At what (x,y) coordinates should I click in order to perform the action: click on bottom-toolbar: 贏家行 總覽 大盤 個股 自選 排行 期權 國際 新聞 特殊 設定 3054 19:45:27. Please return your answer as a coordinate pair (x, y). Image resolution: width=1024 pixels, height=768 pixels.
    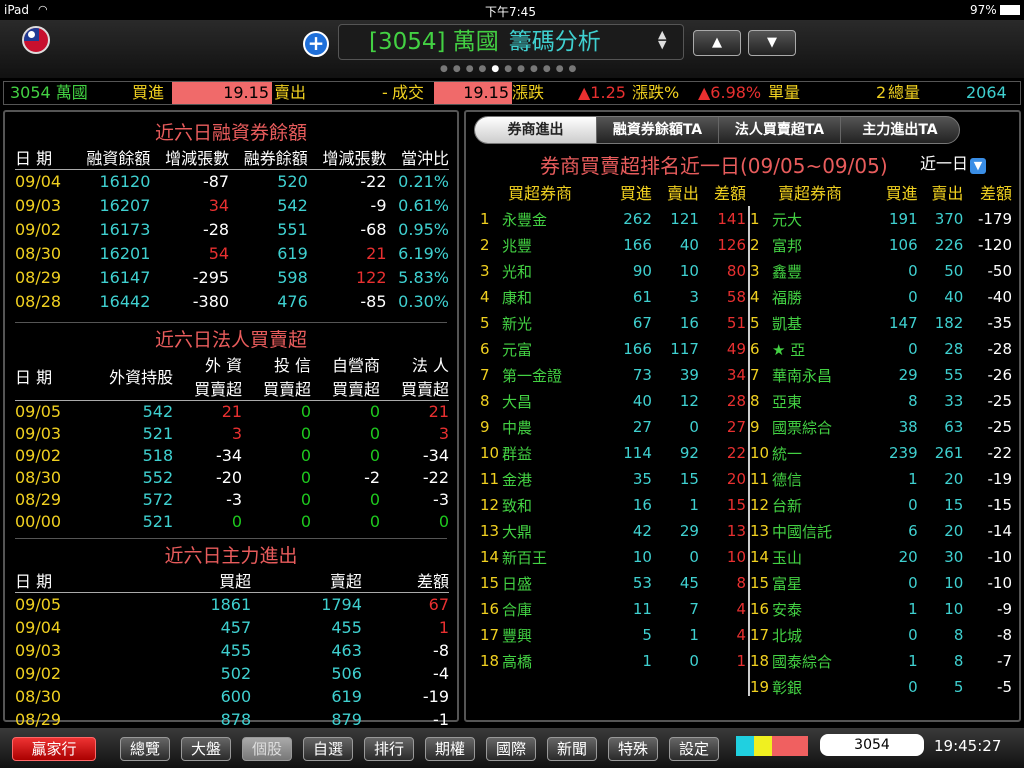
    Looking at the image, I should click on (512, 748).